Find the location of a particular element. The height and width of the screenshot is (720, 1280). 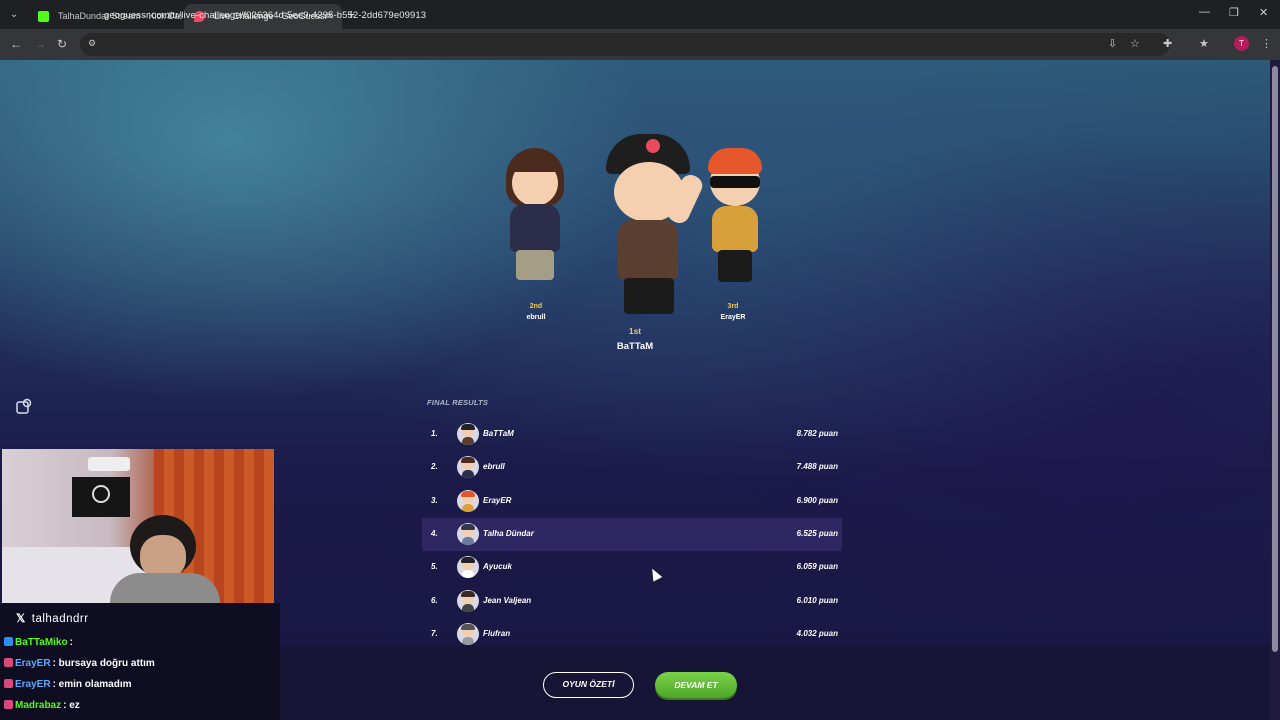

chat-username: BaTTaMiko is located at coordinates (41, 642).